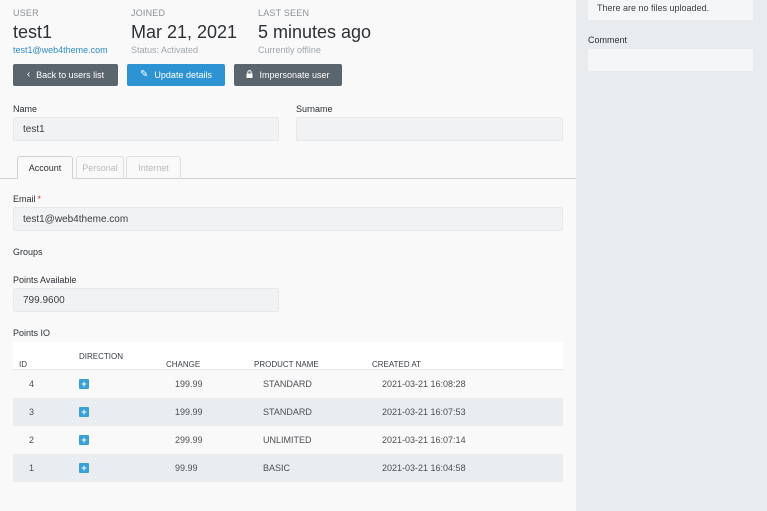 The width and height of the screenshot is (767, 511). Describe the element at coordinates (186, 468) in the screenshot. I see `row-change: 99.99` at that location.